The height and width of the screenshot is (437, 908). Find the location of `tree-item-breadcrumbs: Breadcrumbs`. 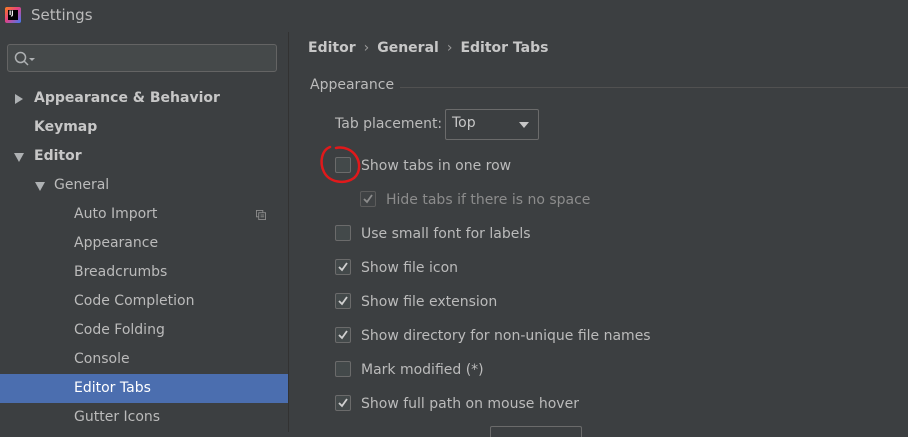

tree-item-breadcrumbs: Breadcrumbs is located at coordinates (144, 272).